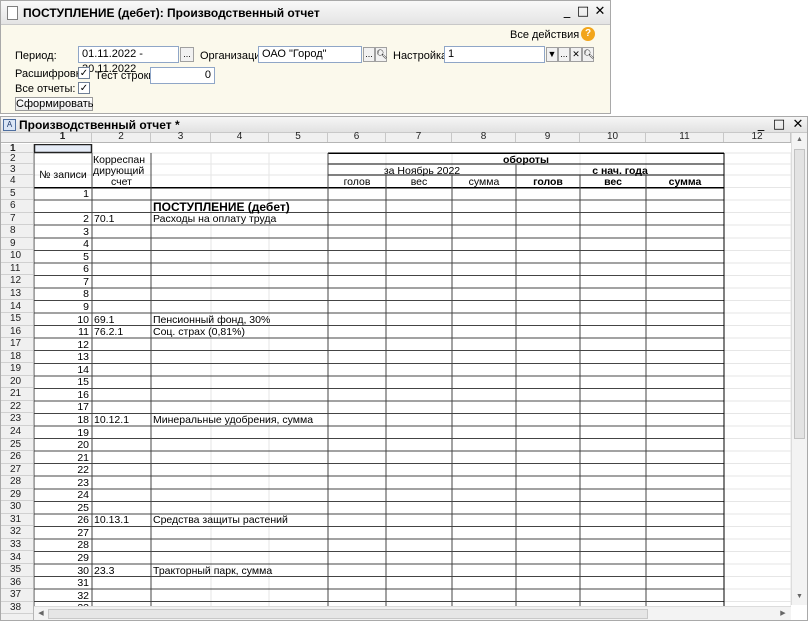  Describe the element at coordinates (17, 194) in the screenshot. I see `row-header-5: 5` at that location.